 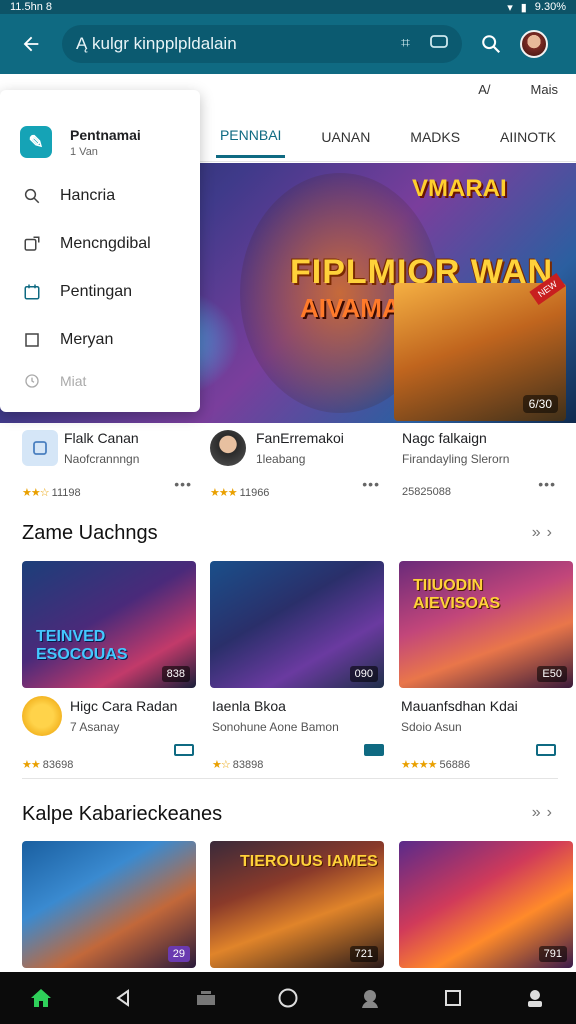 I want to click on featured-app-1: Flalk Canan Naofcrannngn ★★☆ 11198 •••, so click(x=107, y=463).